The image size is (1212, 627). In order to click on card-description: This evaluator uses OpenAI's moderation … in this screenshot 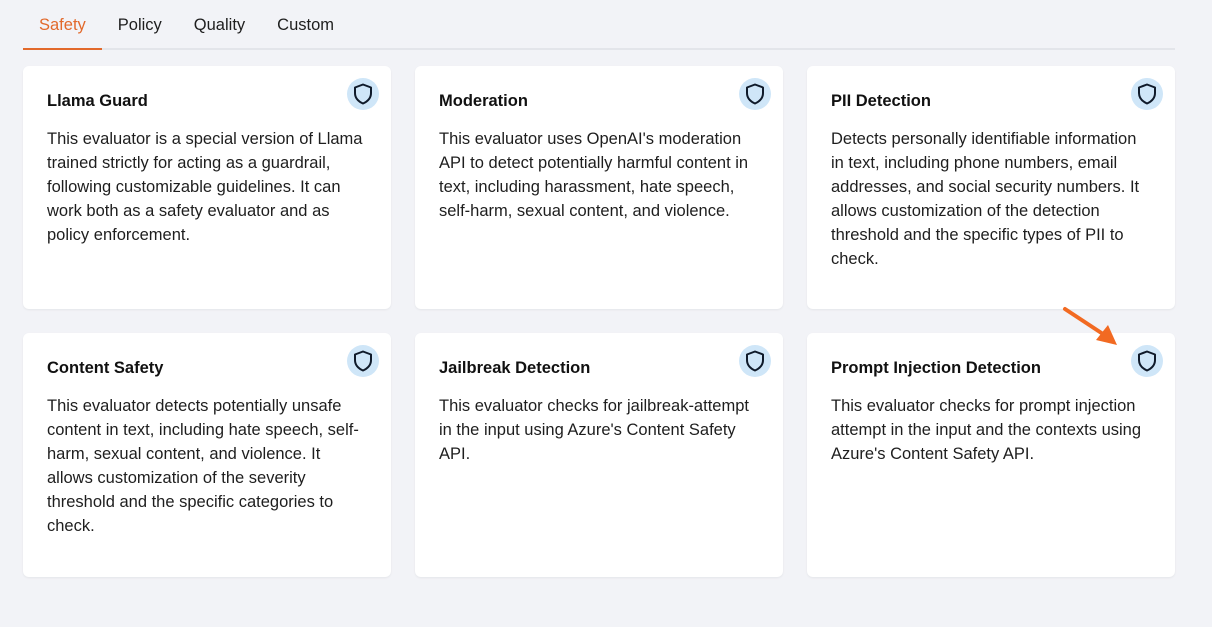, I will do `click(594, 175)`.